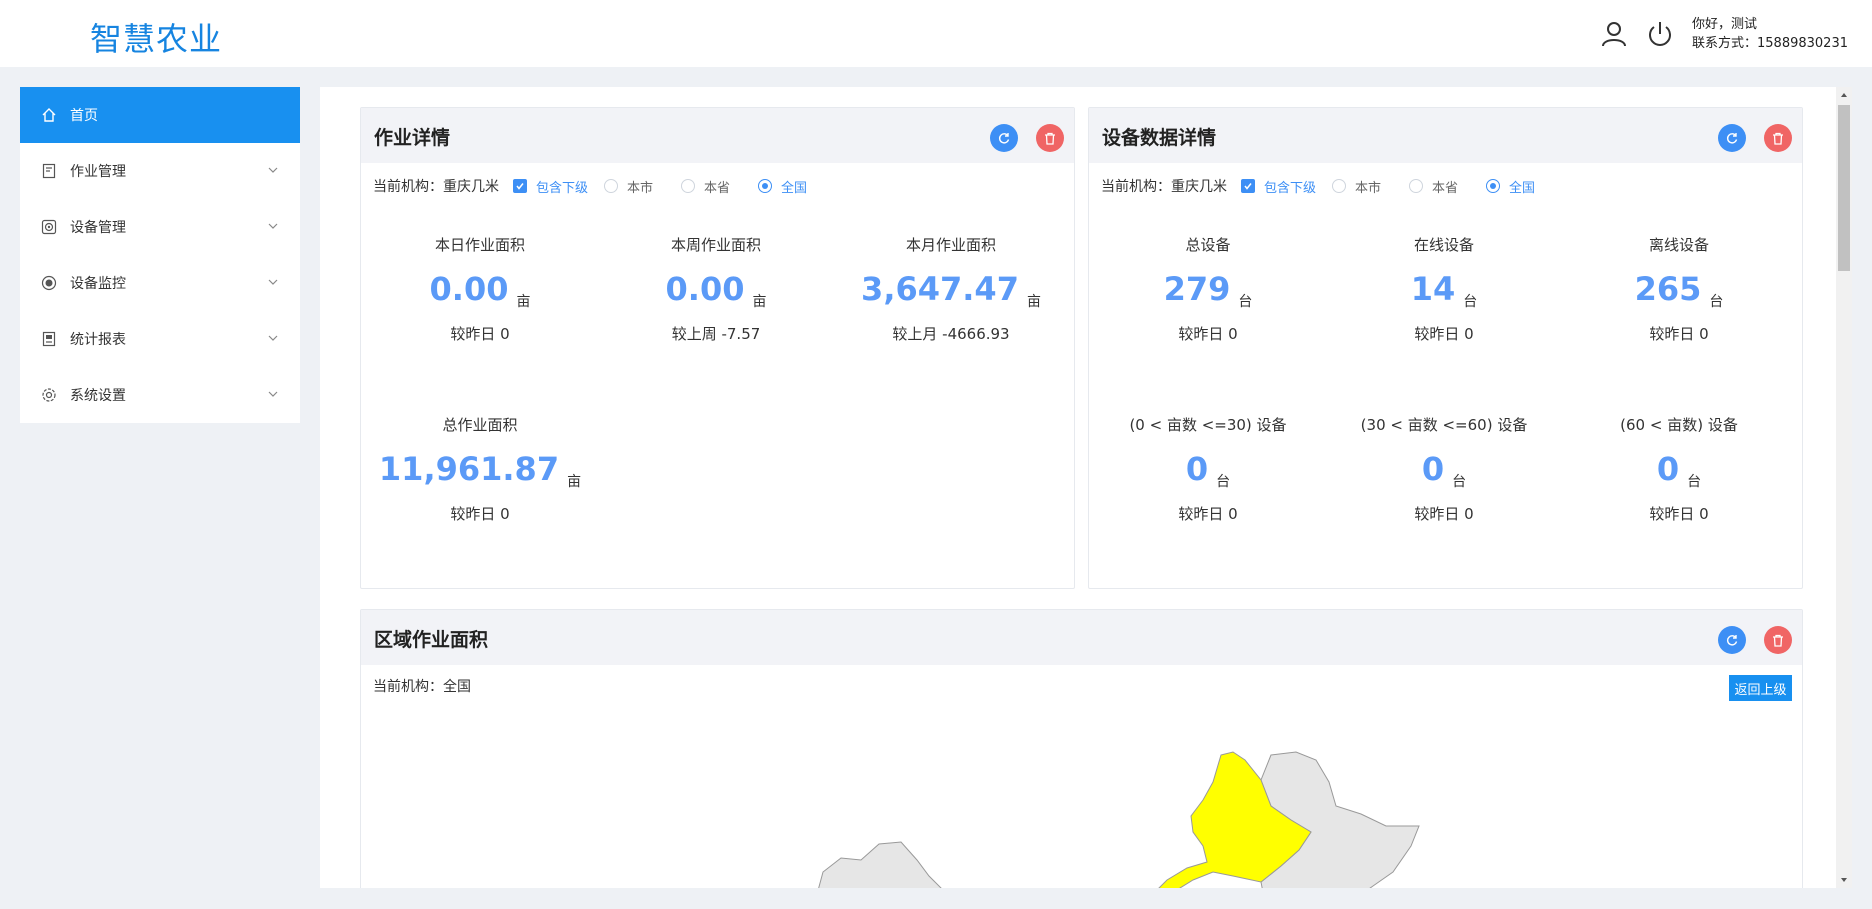 The height and width of the screenshot is (909, 1872). Describe the element at coordinates (1844, 487) in the screenshot. I see `vertical-scrollbar` at that location.